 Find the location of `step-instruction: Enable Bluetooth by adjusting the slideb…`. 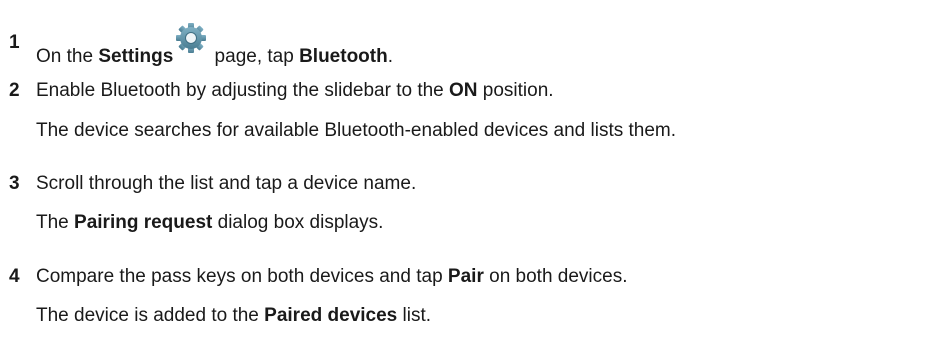

step-instruction: Enable Bluetooth by adjusting the slideb… is located at coordinates (295, 90).